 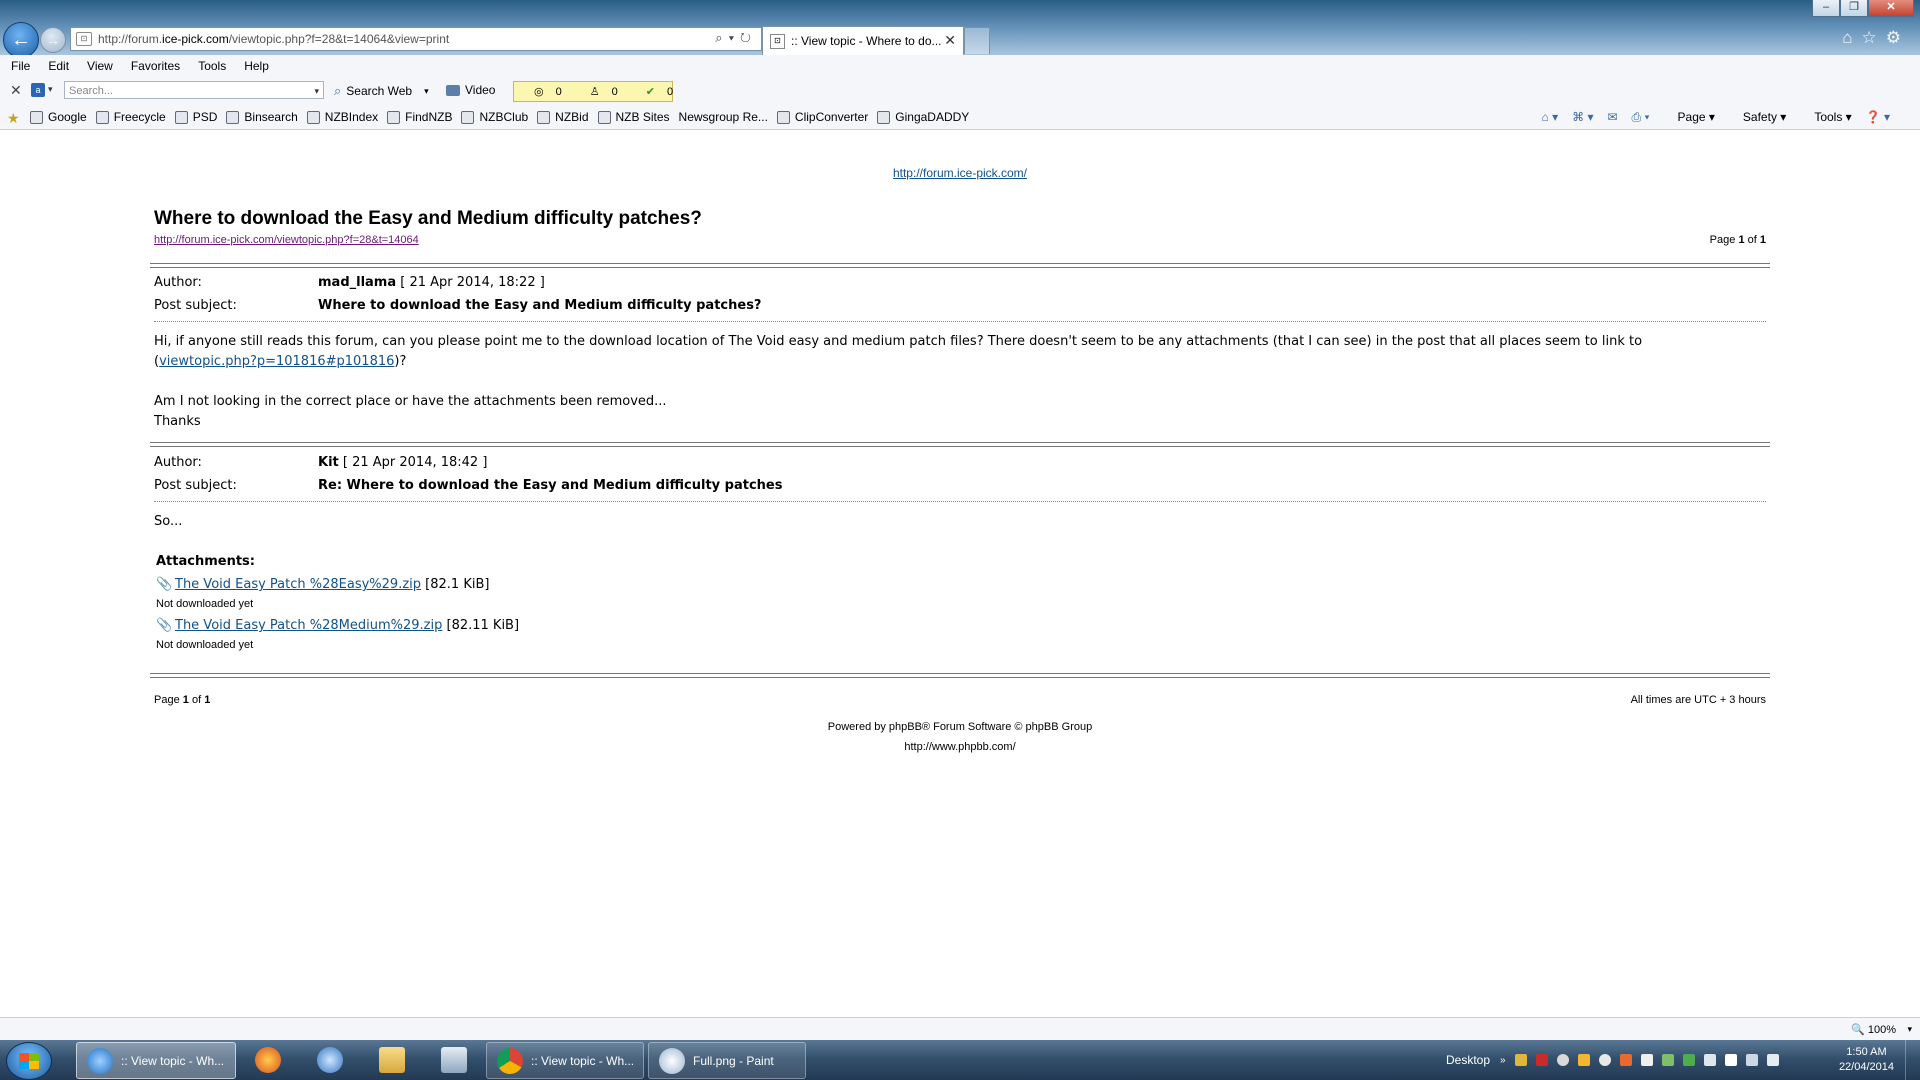 I want to click on address-tools: ⌕▾↻, so click(x=736, y=38).